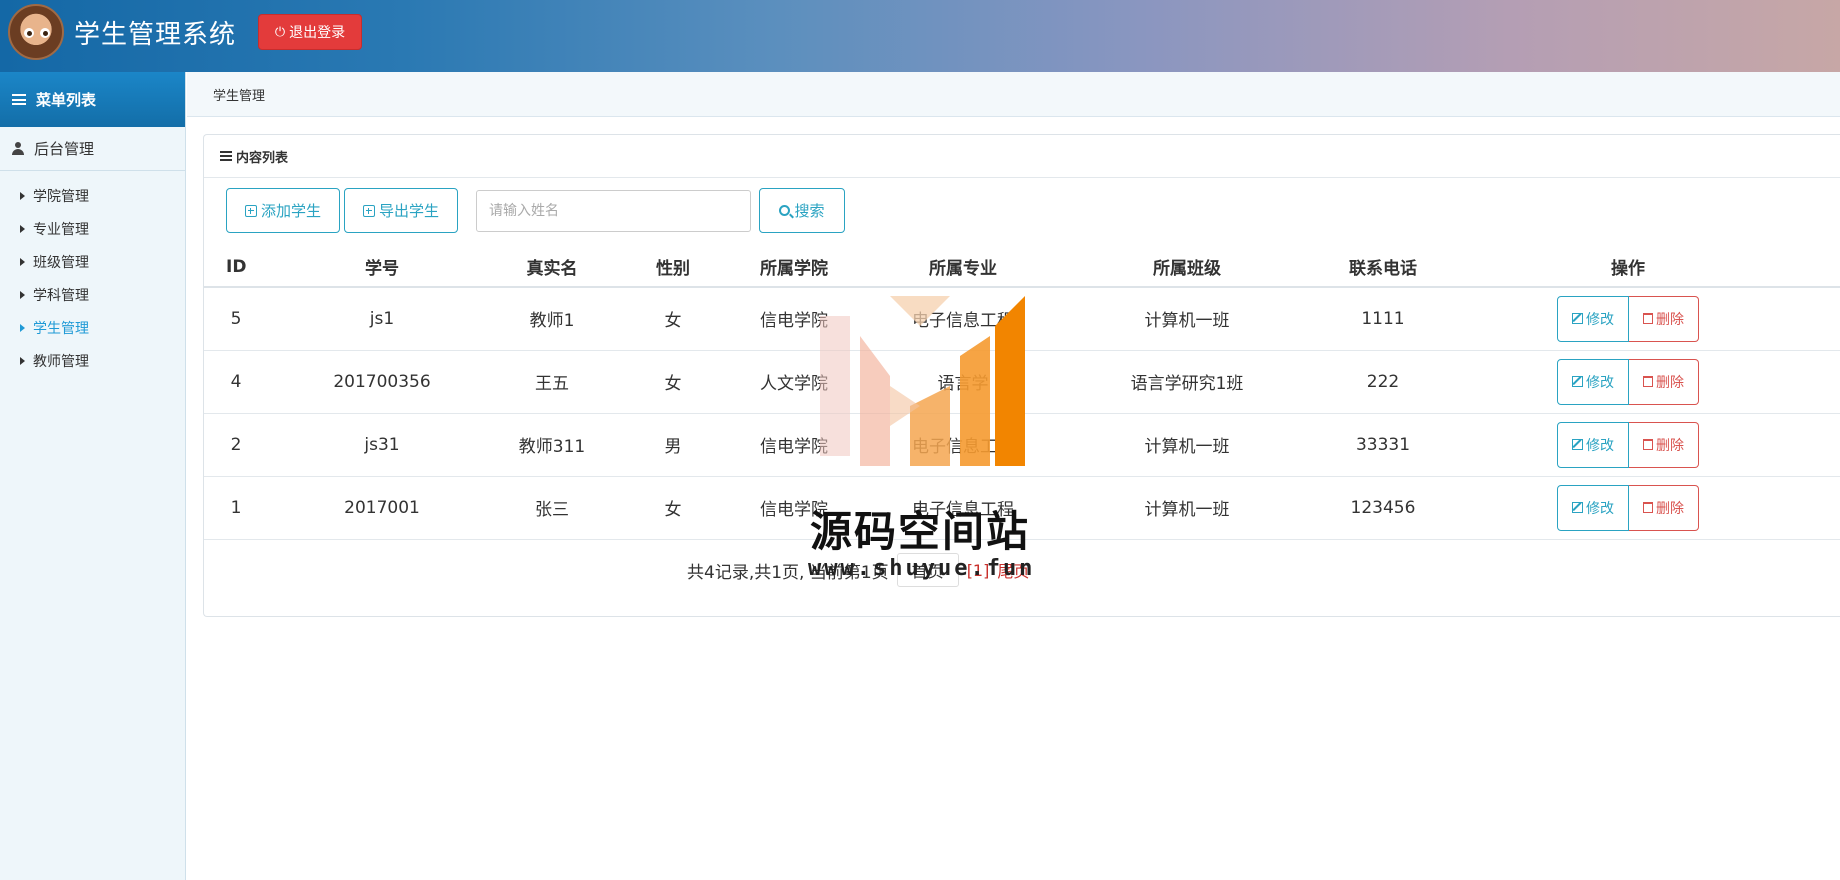  What do you see at coordinates (552, 445) in the screenshot?
I see `cell-name: 教师311` at bounding box center [552, 445].